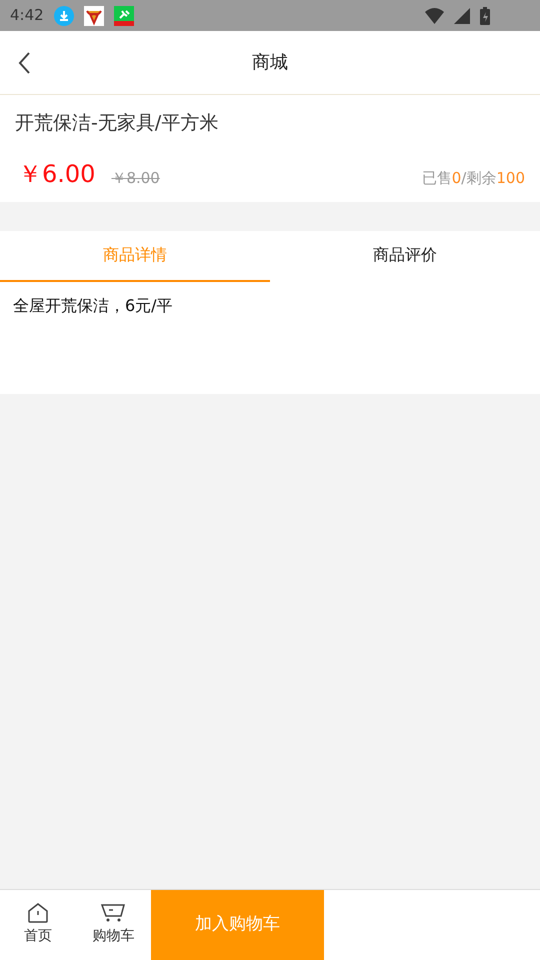 The height and width of the screenshot is (960, 540). I want to click on home-icon, so click(37, 913).